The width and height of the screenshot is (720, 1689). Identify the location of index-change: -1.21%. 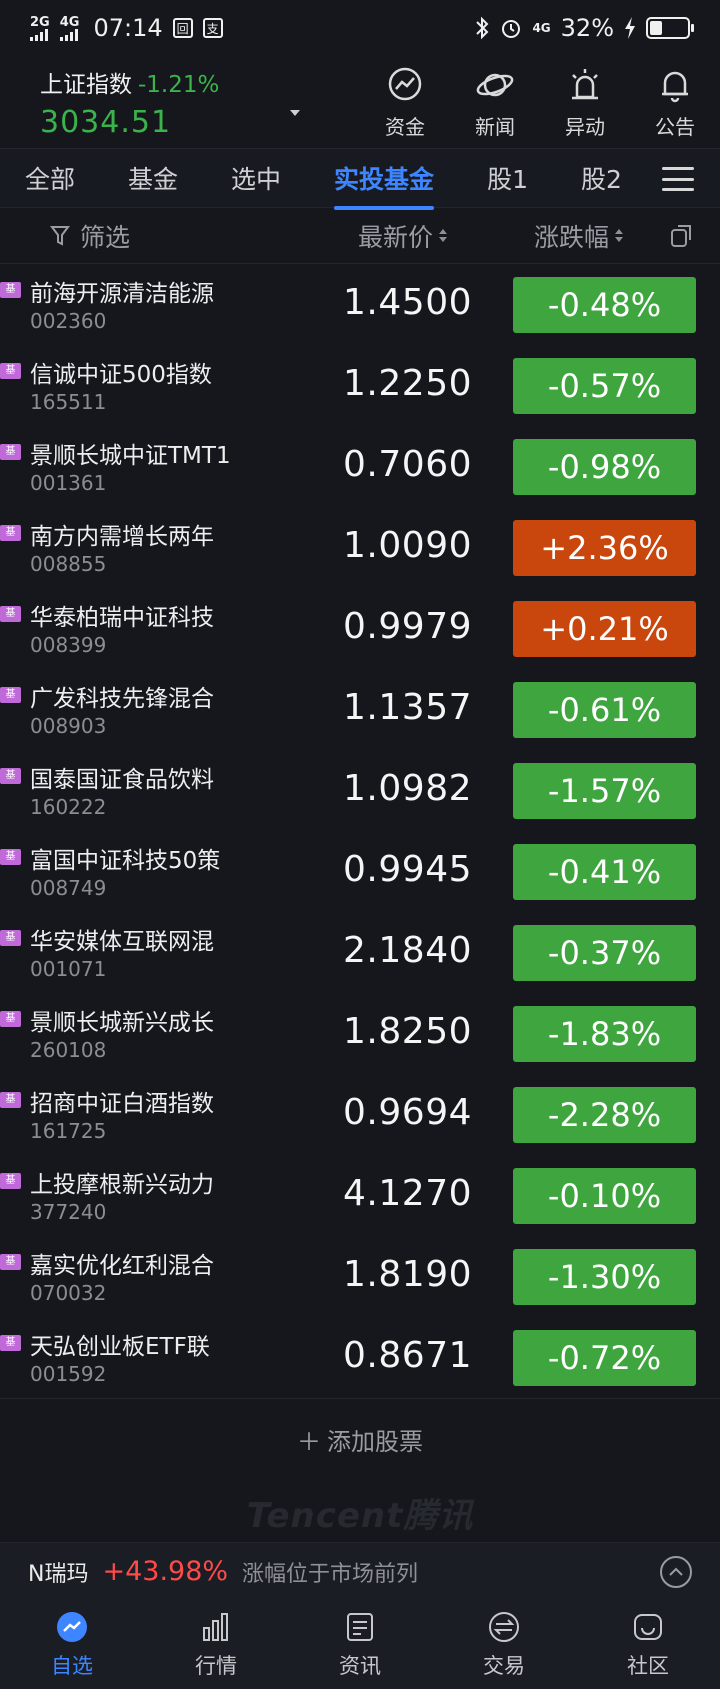
(179, 84).